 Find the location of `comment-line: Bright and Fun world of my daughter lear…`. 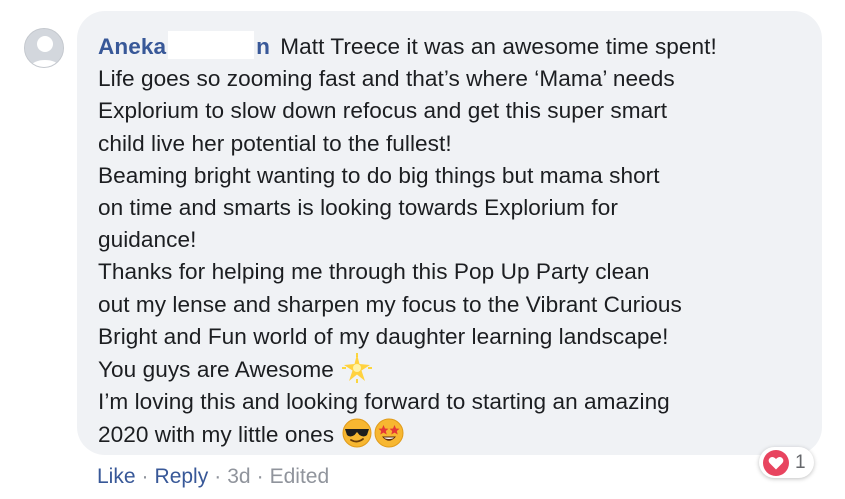

comment-line: Bright and Fun world of my daughter lear… is located at coordinates (383, 336).